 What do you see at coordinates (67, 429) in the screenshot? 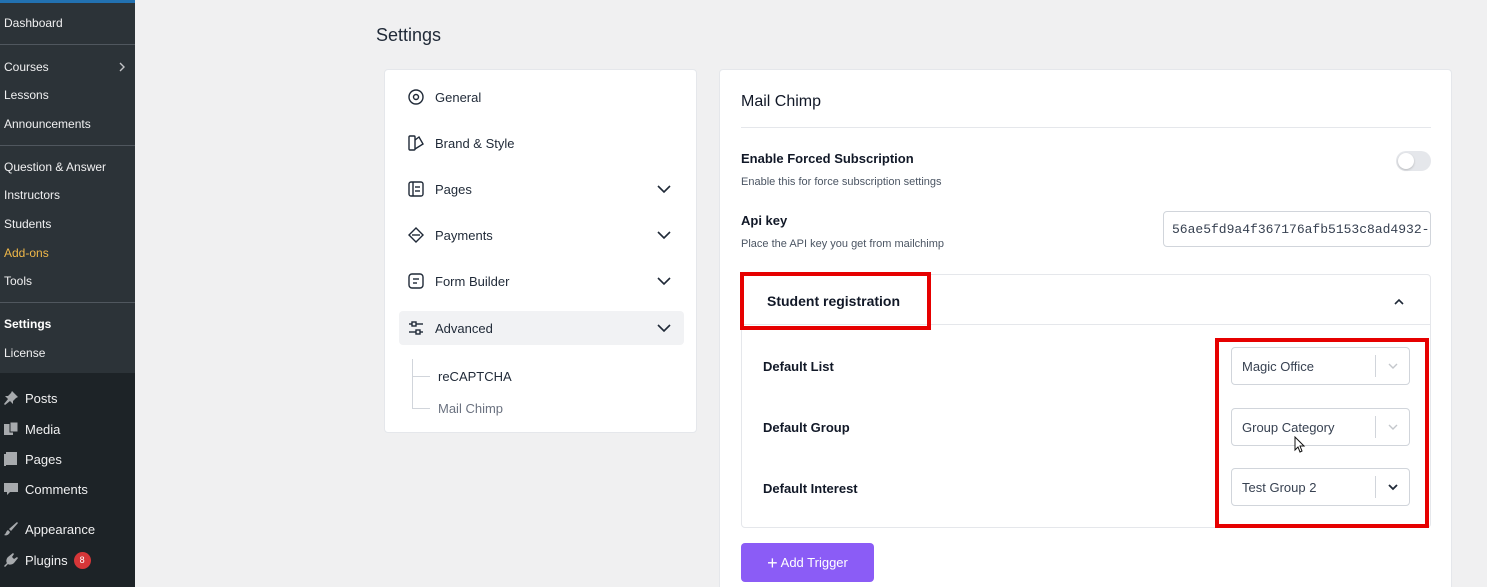
I see `menu-item-media: Media` at bounding box center [67, 429].